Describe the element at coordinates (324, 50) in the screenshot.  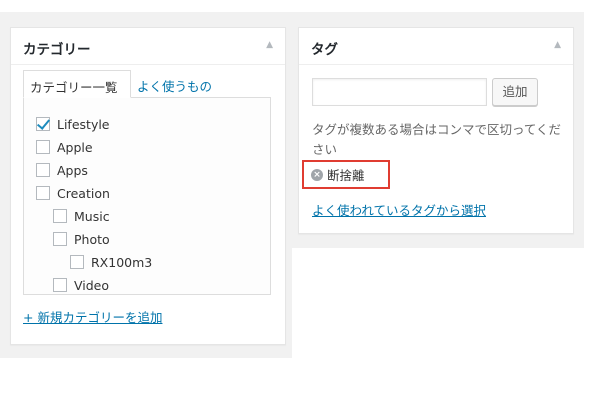
I see `tag-box-title: タグ` at that location.